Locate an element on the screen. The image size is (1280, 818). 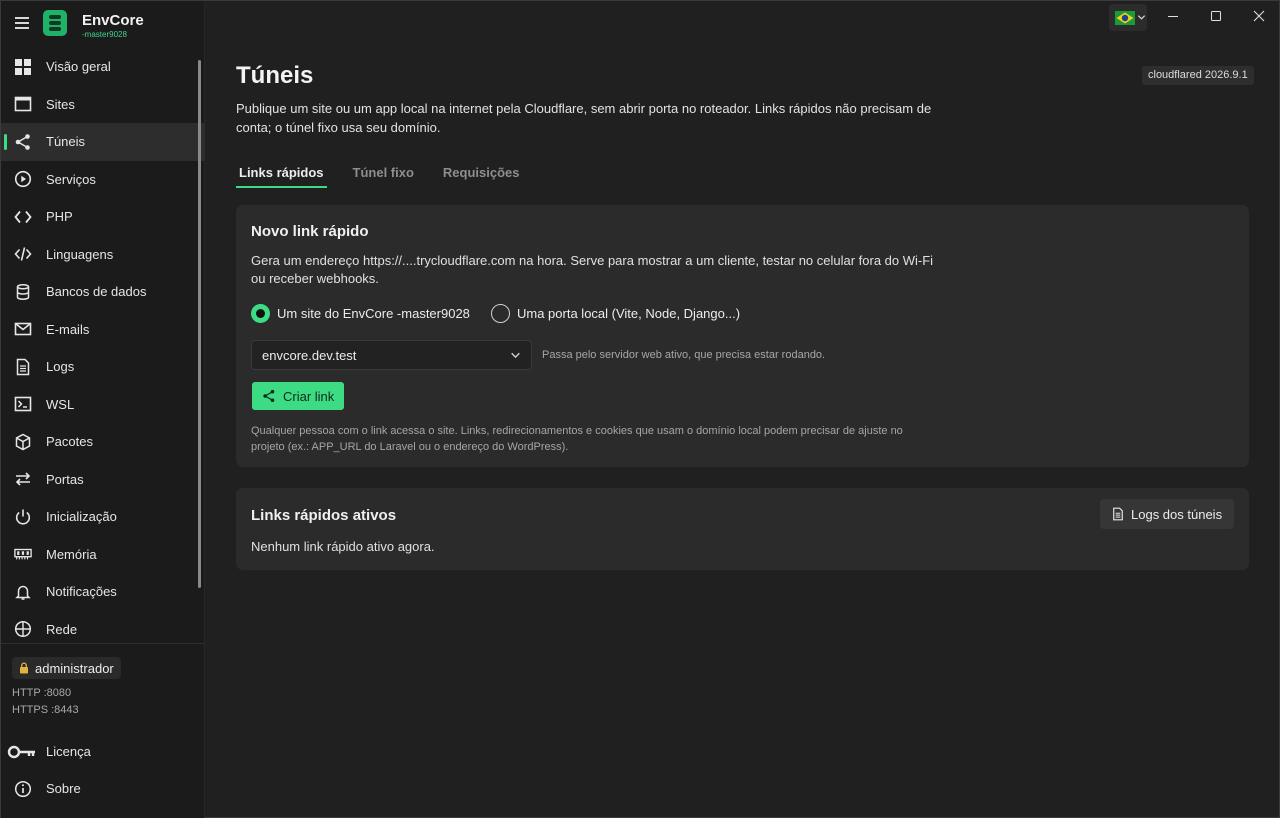
sidebar-item-label: Bancos de dados is located at coordinates (96, 292).